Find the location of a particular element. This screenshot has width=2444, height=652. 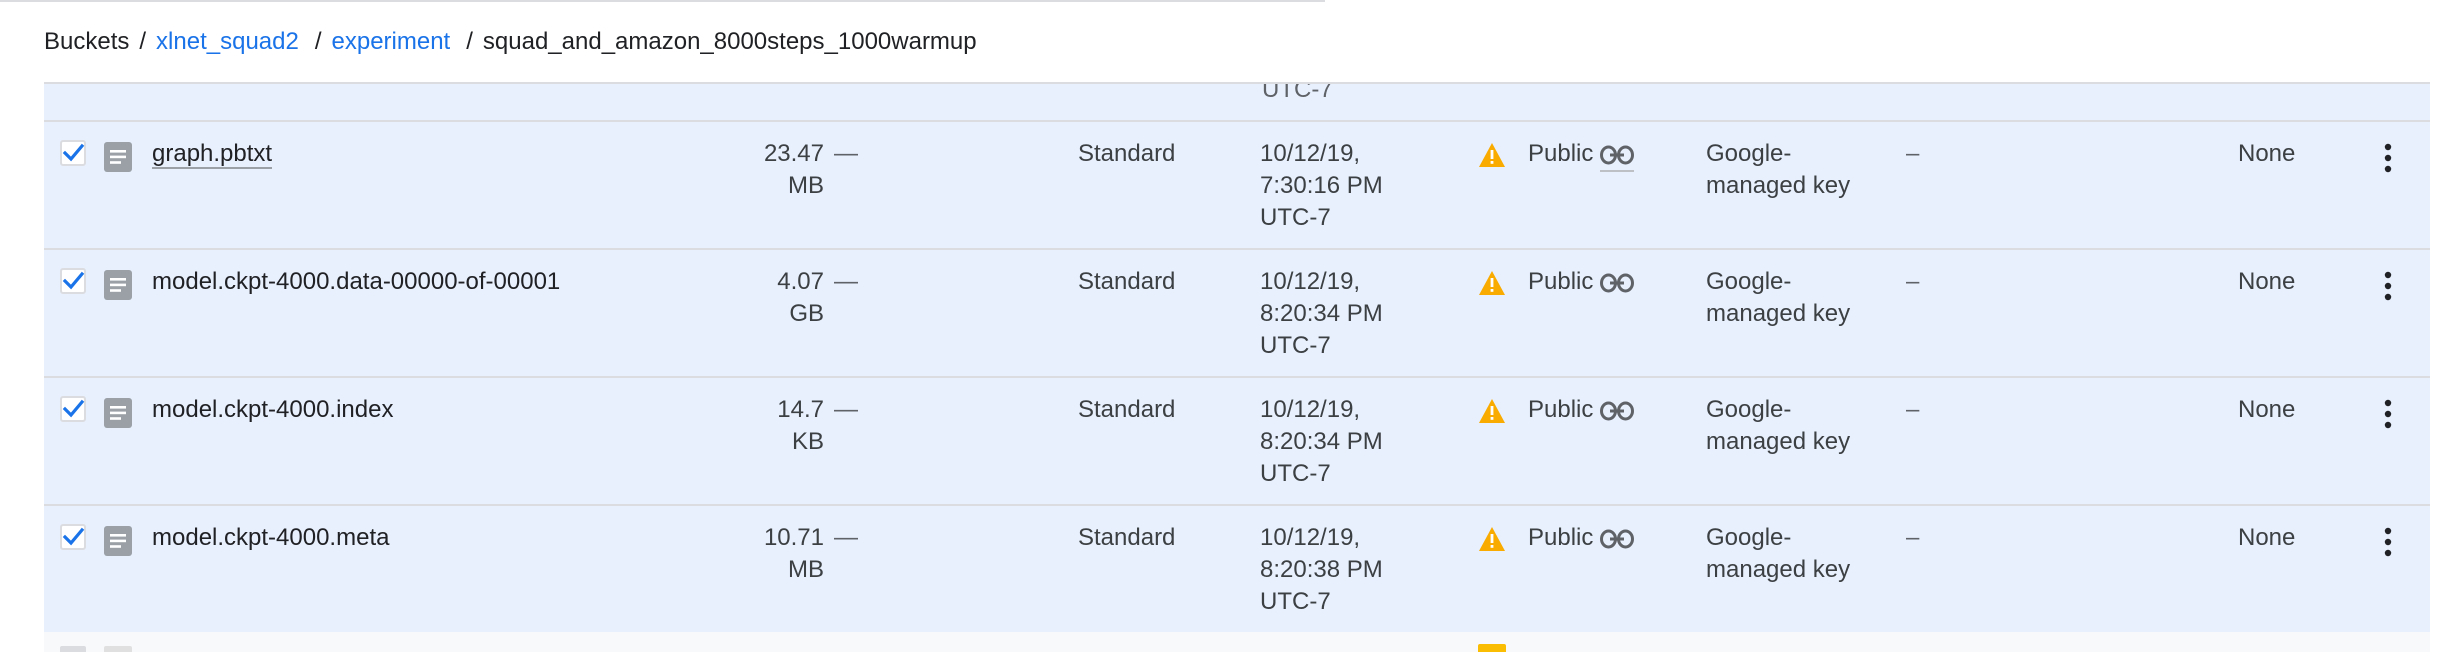

breadcrumb-folder-link: experiment is located at coordinates (391, 42).